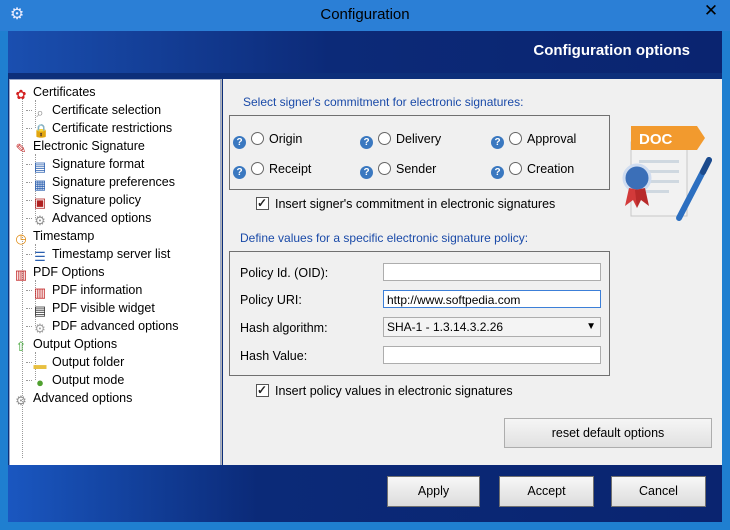 The height and width of the screenshot is (530, 730). Describe the element at coordinates (221, 272) in the screenshot. I see `tree-splitter` at that location.